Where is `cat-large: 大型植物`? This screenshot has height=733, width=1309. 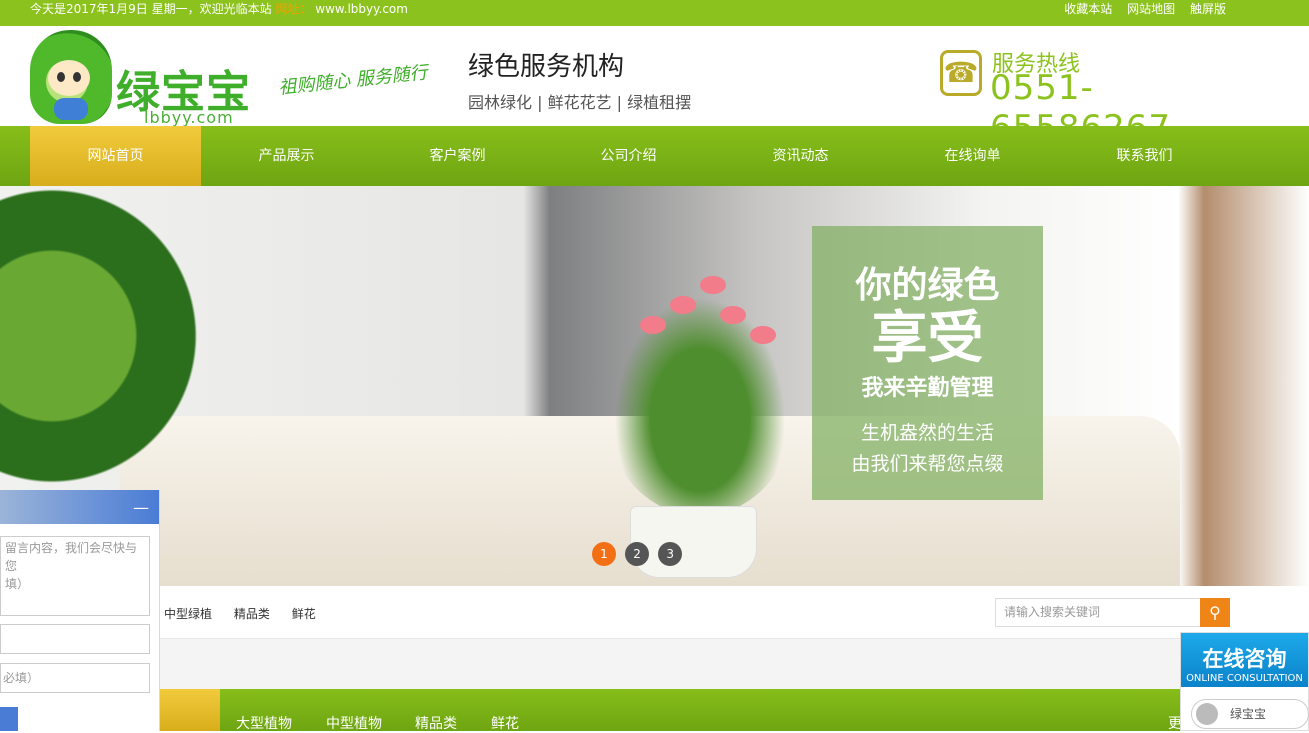 cat-large: 大型植物 is located at coordinates (264, 723).